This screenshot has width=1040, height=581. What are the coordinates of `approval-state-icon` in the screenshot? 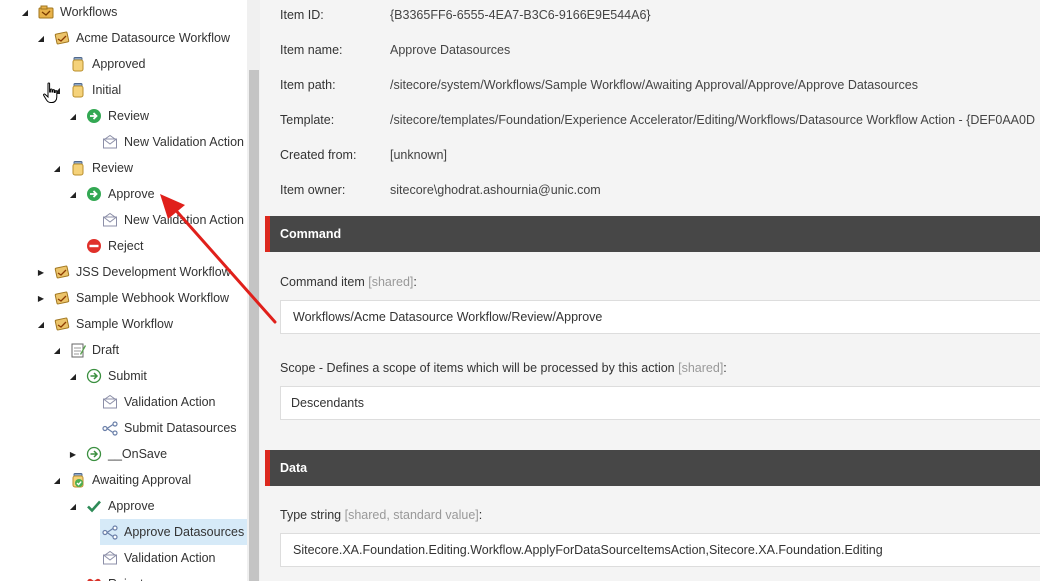 It's located at (78, 480).